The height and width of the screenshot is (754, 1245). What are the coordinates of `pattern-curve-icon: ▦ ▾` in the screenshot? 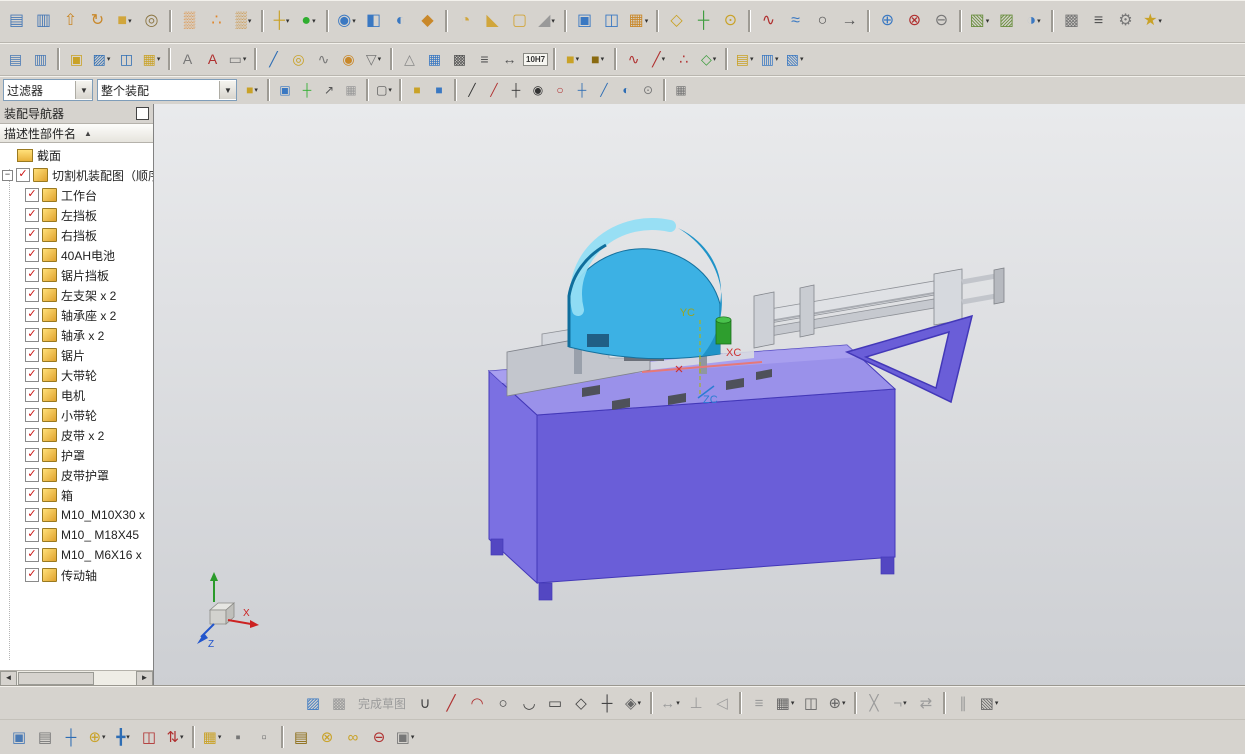 It's located at (785, 703).